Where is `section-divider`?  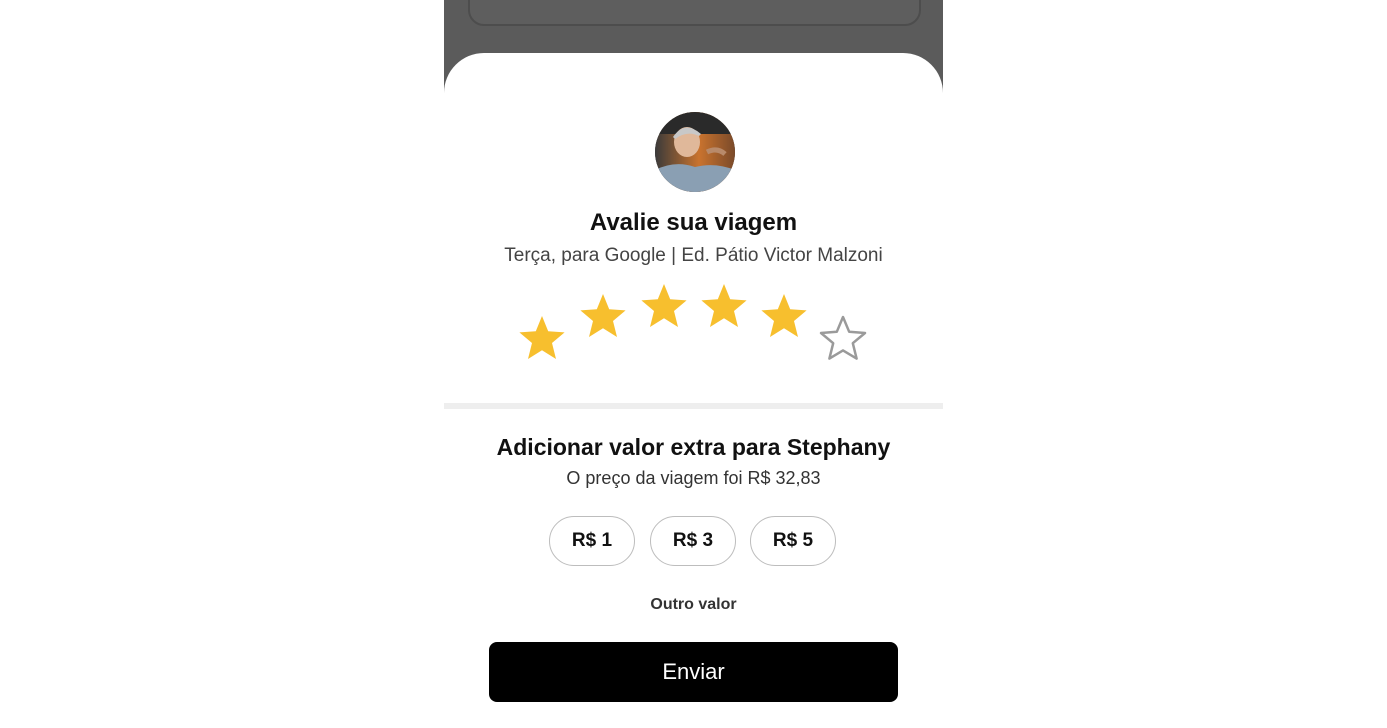
section-divider is located at coordinates (693, 406).